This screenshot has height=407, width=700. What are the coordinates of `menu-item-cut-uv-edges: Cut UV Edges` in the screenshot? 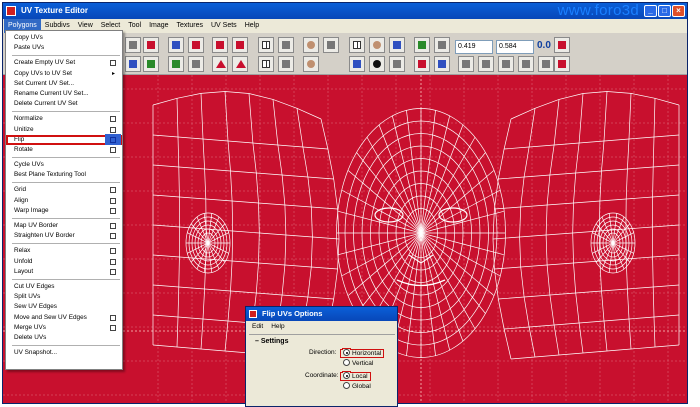 It's located at (64, 287).